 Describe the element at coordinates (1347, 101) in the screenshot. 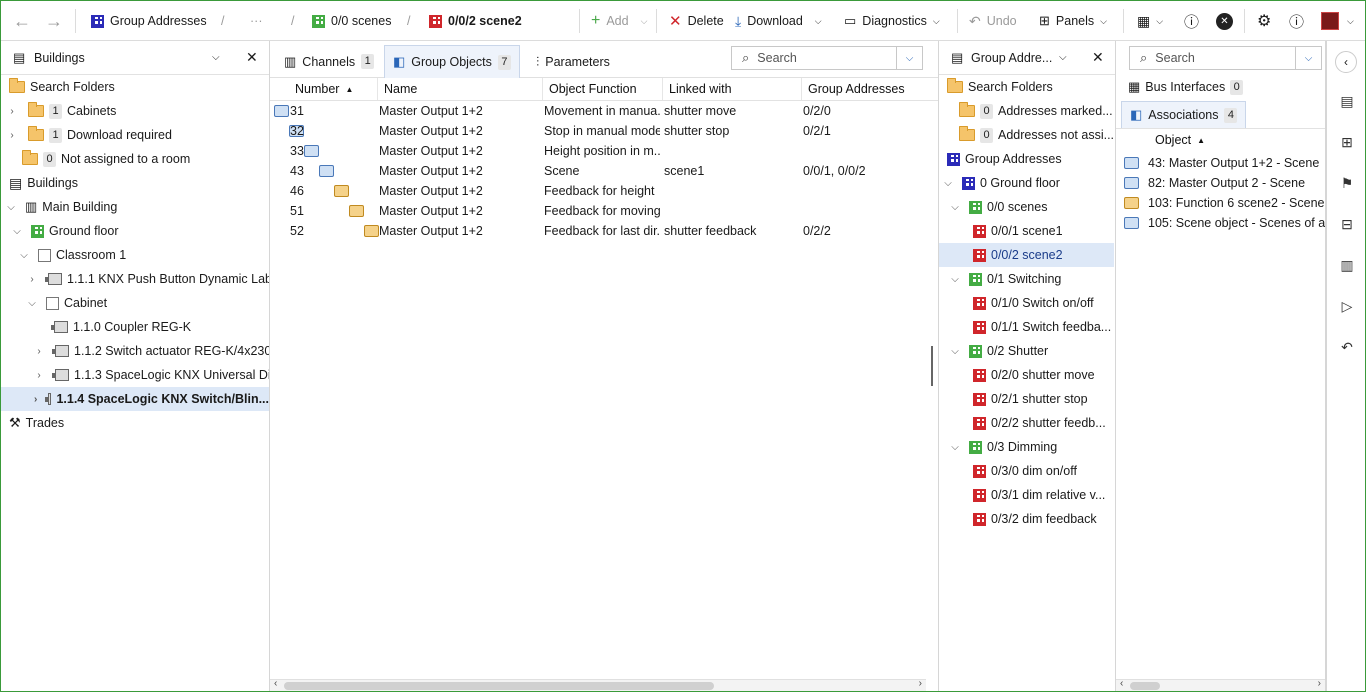

I see `properties-icon: ▤` at that location.